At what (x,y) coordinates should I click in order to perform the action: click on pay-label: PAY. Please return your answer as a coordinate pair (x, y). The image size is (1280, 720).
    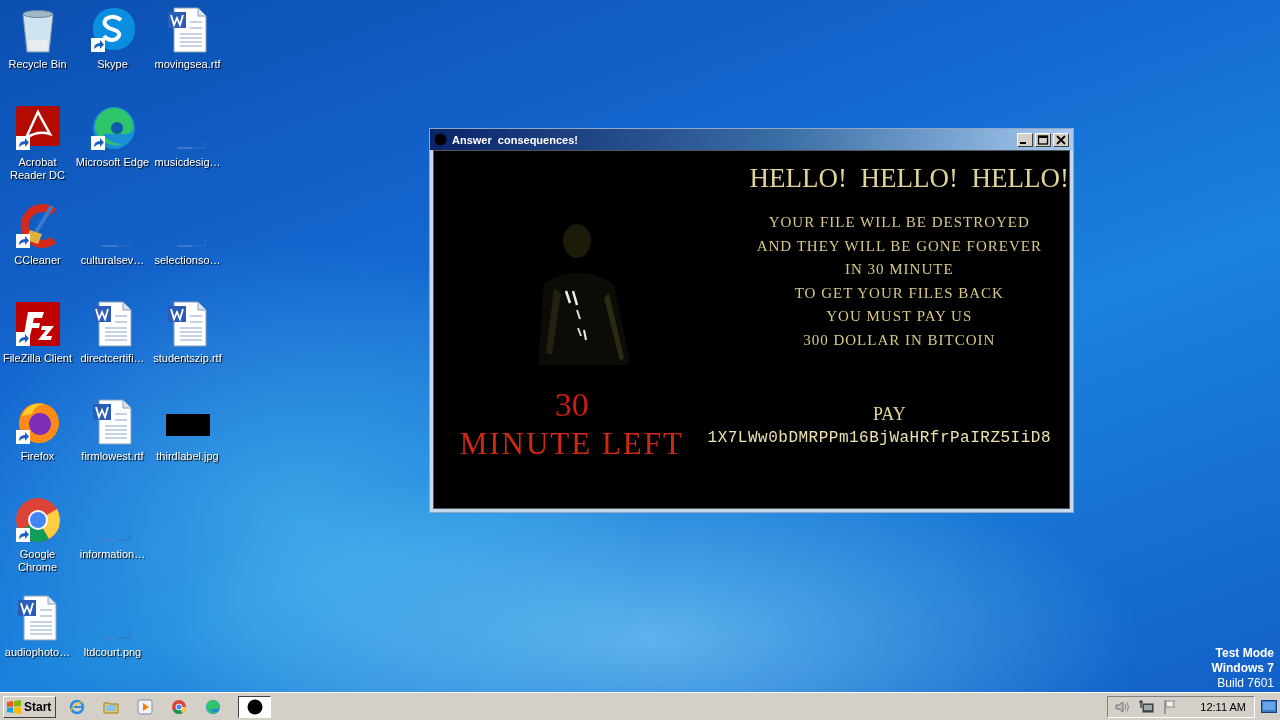
    Looking at the image, I should click on (889, 414).